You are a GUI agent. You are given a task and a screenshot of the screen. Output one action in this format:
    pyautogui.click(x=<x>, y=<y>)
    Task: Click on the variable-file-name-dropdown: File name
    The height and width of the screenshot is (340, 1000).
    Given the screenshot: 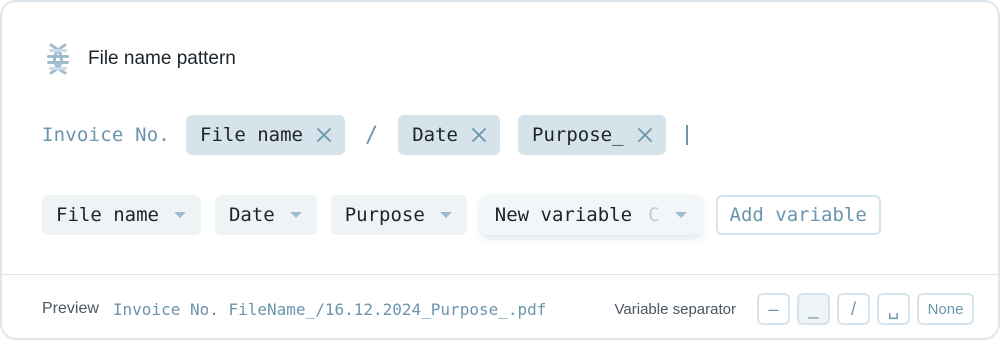 What is the action you would take?
    pyautogui.click(x=121, y=215)
    